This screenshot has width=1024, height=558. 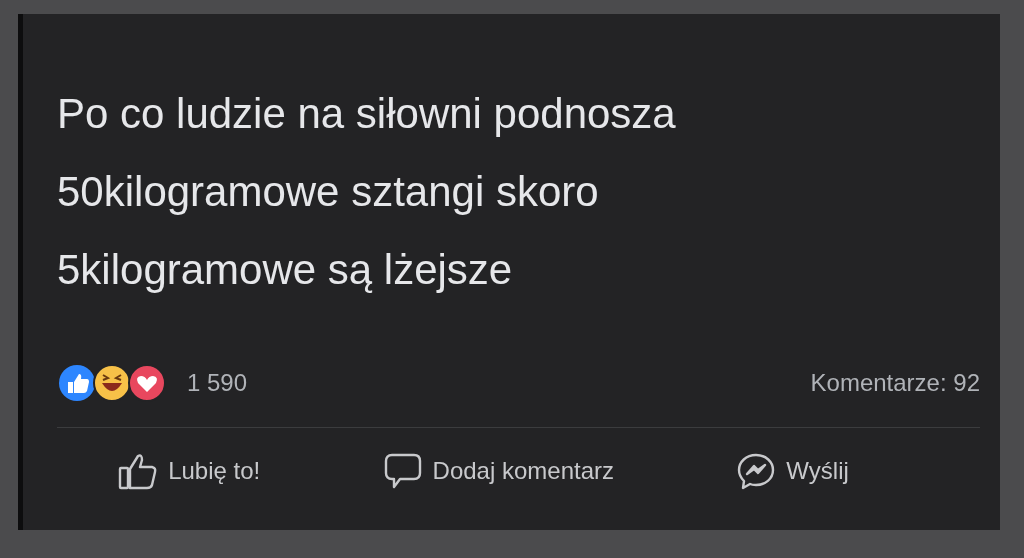 What do you see at coordinates (792, 471) in the screenshot?
I see `send-button: Wyślij` at bounding box center [792, 471].